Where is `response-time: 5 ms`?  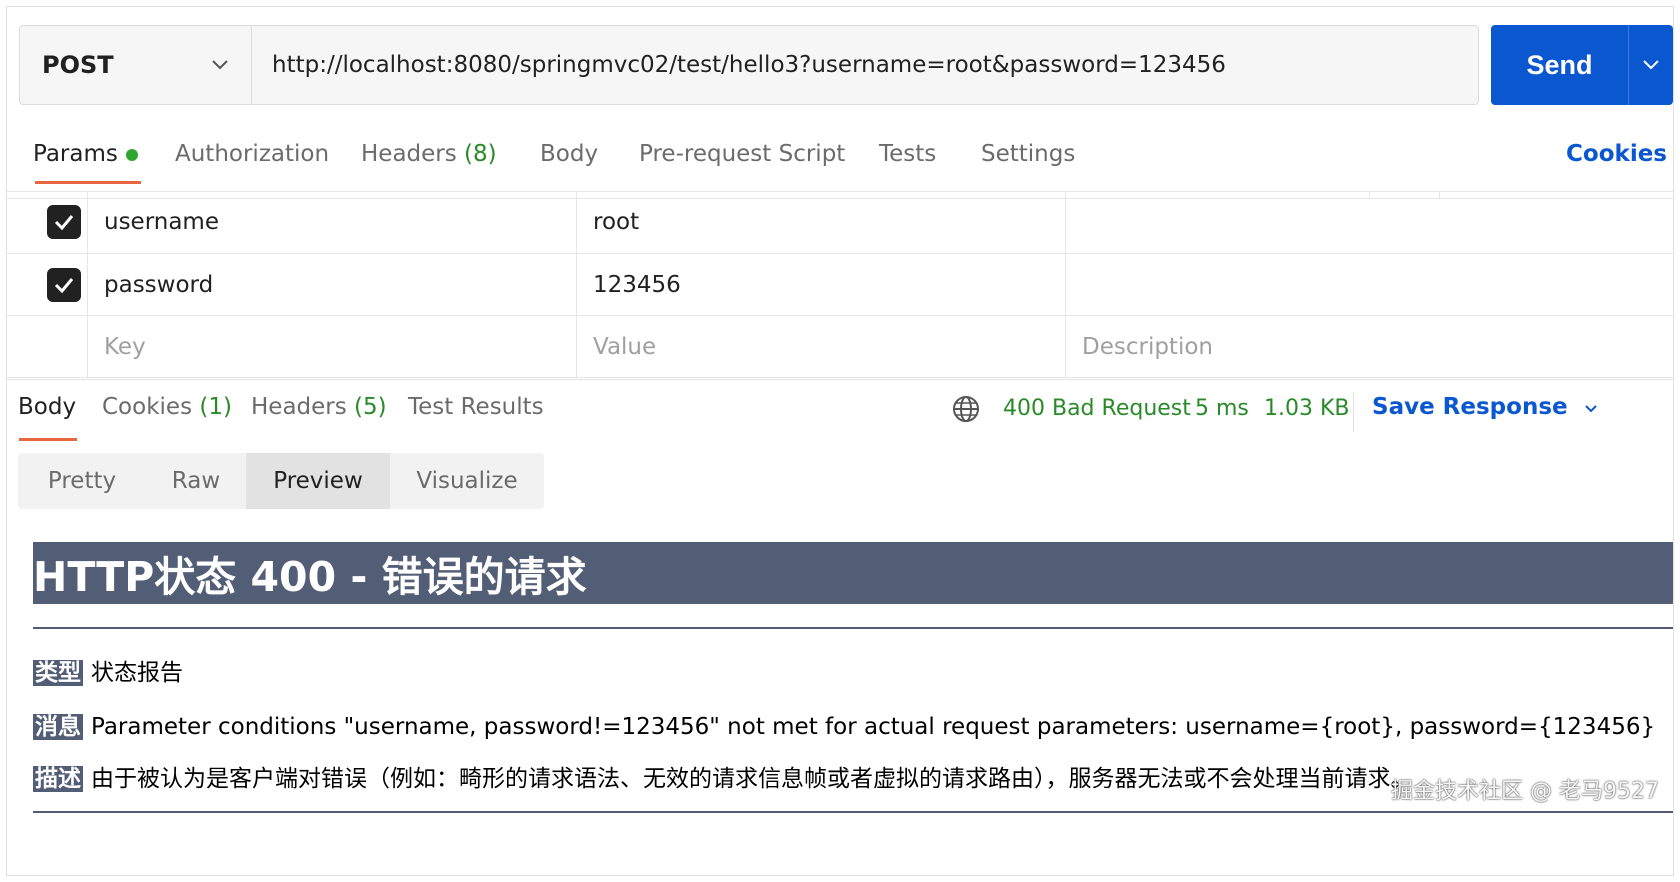
response-time: 5 ms is located at coordinates (1222, 408).